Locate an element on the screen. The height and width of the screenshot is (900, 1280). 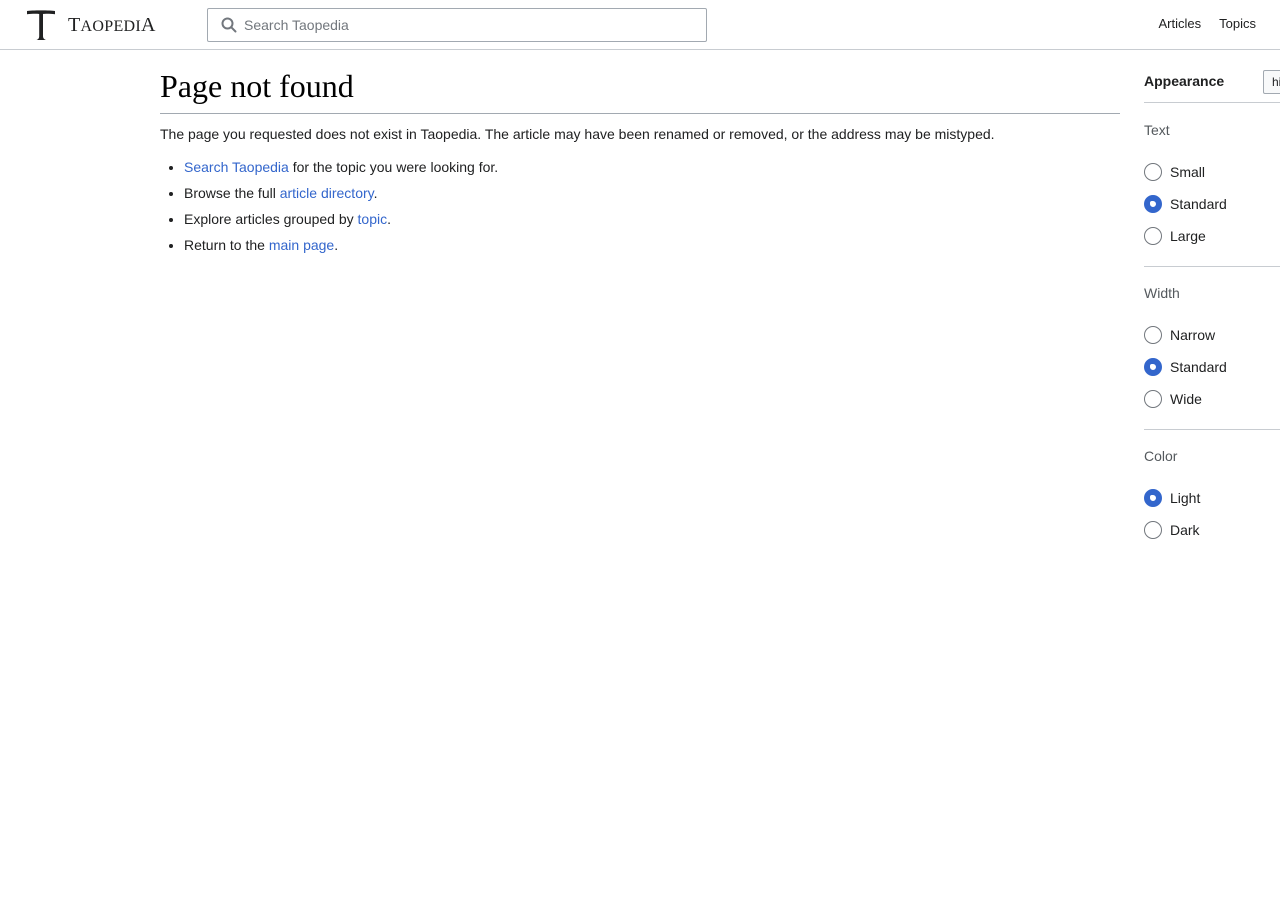
color-light-option: Light is located at coordinates (1172, 498).